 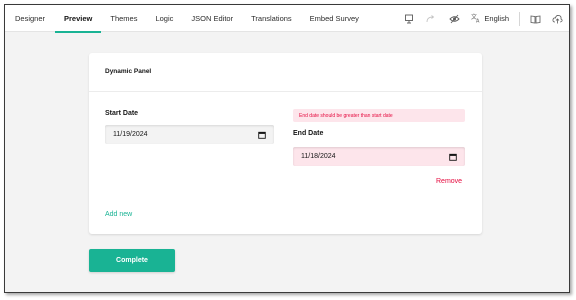 What do you see at coordinates (557, 18) in the screenshot?
I see `cloud-upload-icon` at bounding box center [557, 18].